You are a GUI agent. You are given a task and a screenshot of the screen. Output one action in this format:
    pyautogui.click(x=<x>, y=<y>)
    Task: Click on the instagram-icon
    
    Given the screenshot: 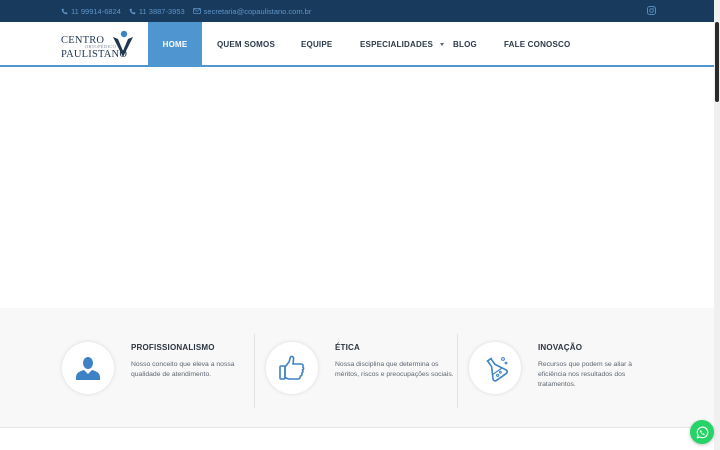 What is the action you would take?
    pyautogui.click(x=651, y=10)
    